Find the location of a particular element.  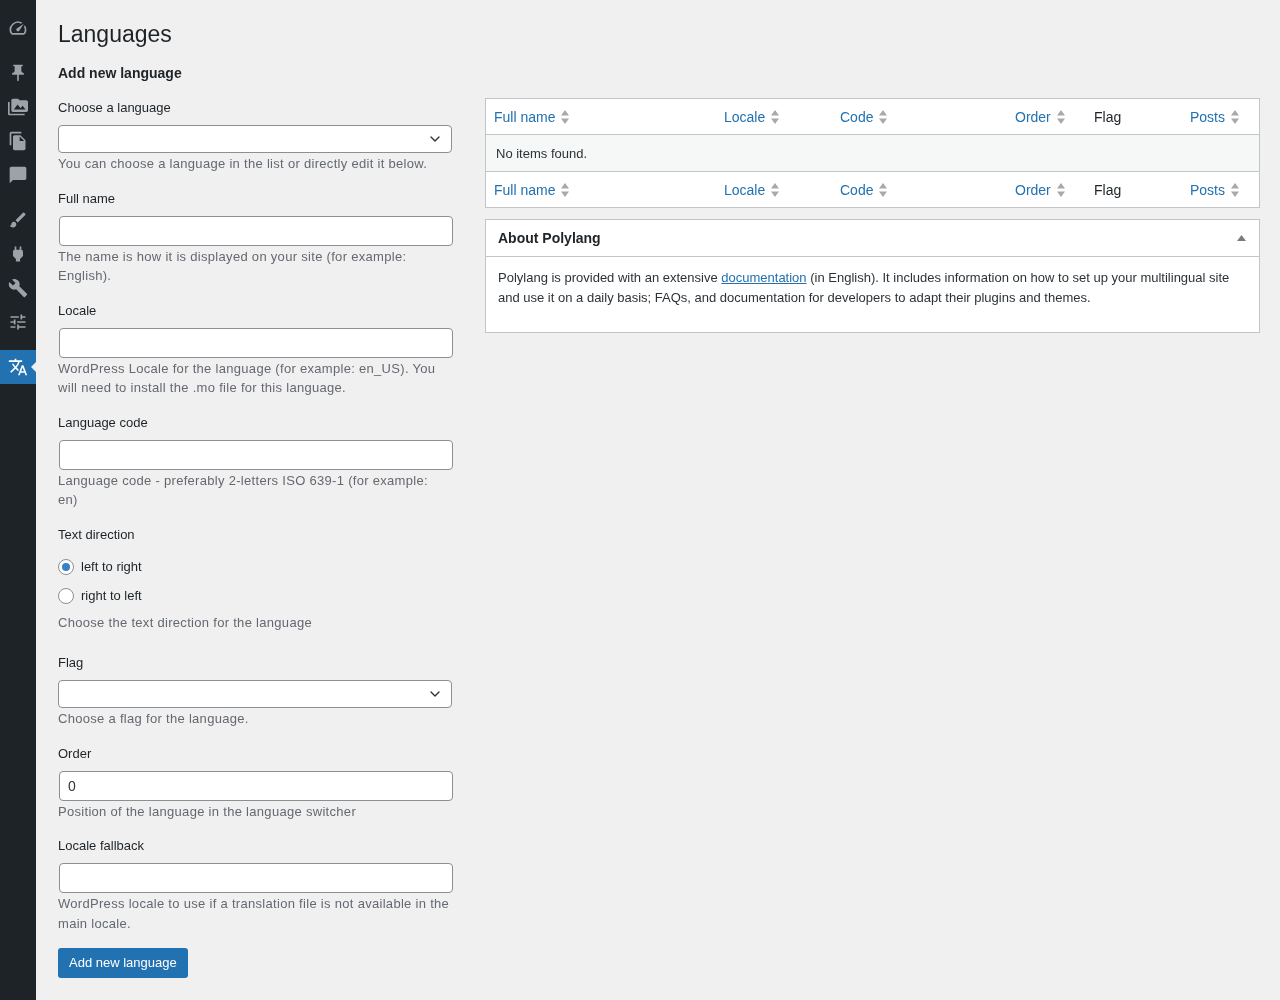

field-label: Language code is located at coordinates (103, 422).